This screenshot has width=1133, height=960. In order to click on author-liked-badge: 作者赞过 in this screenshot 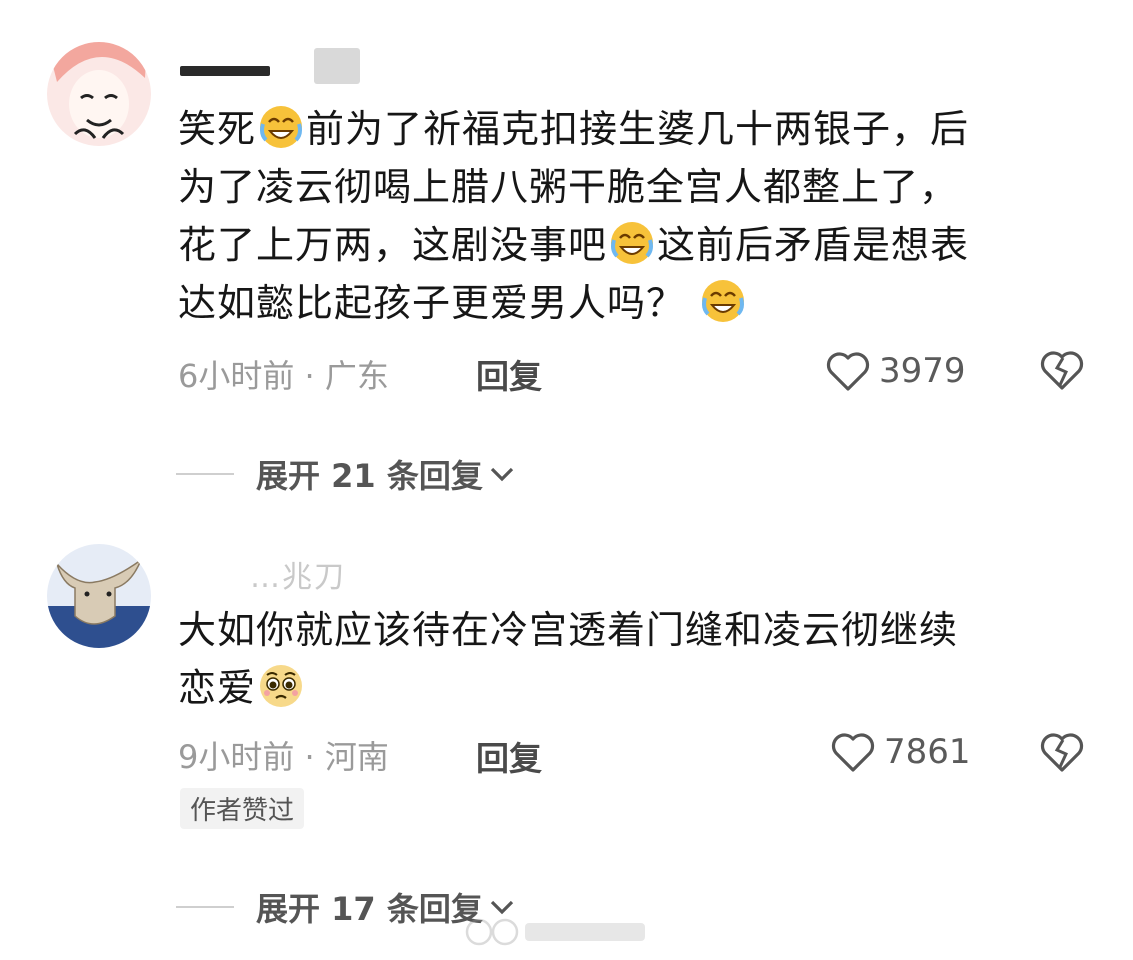, I will do `click(242, 808)`.